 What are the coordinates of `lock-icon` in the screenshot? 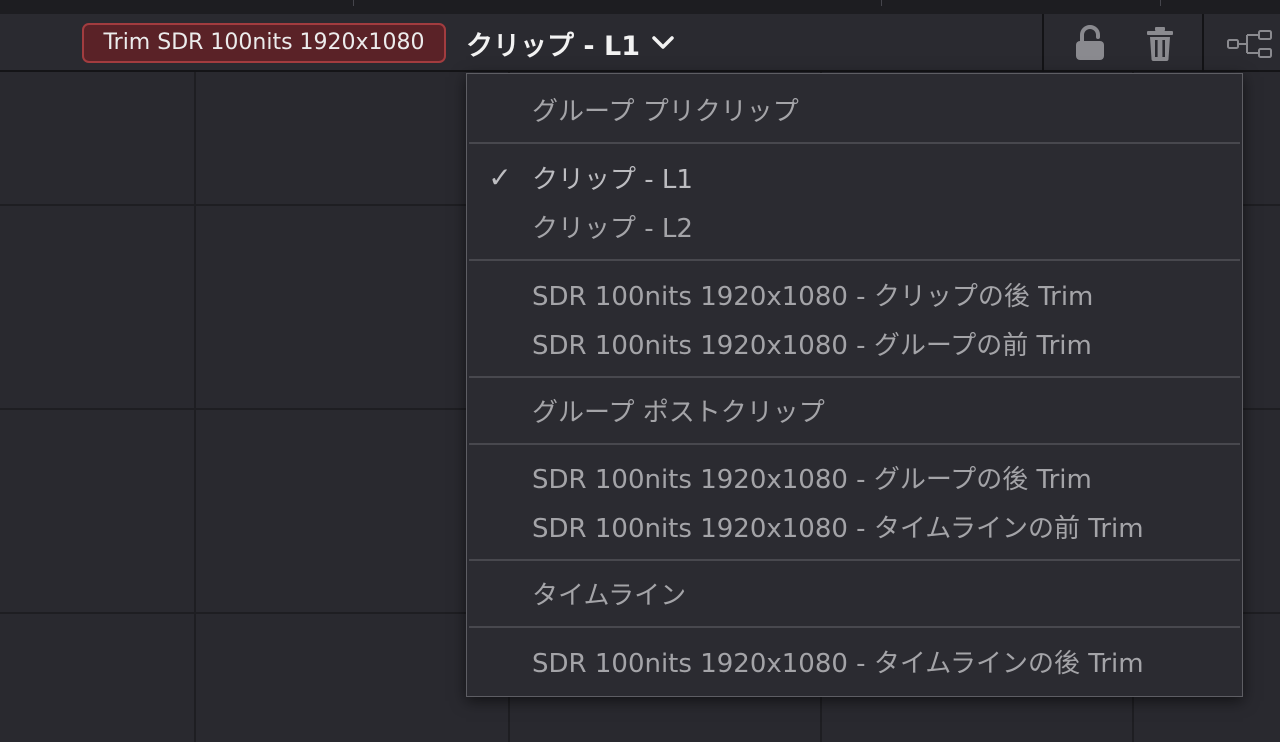 It's located at (1090, 43).